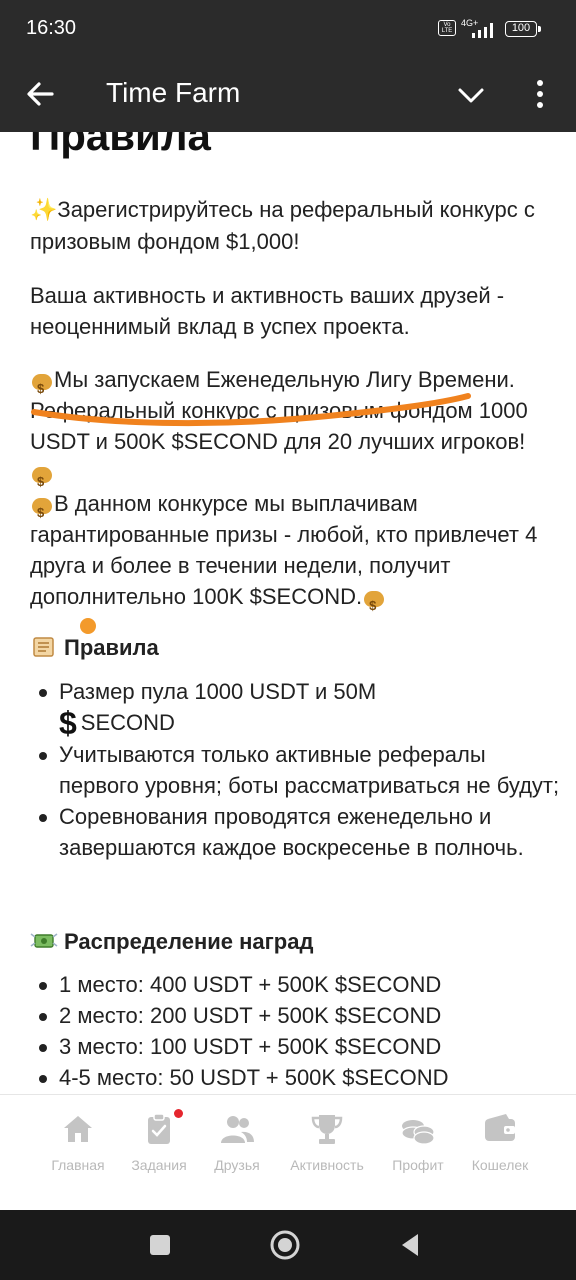  What do you see at coordinates (78, 1129) in the screenshot?
I see `home-icon` at bounding box center [78, 1129].